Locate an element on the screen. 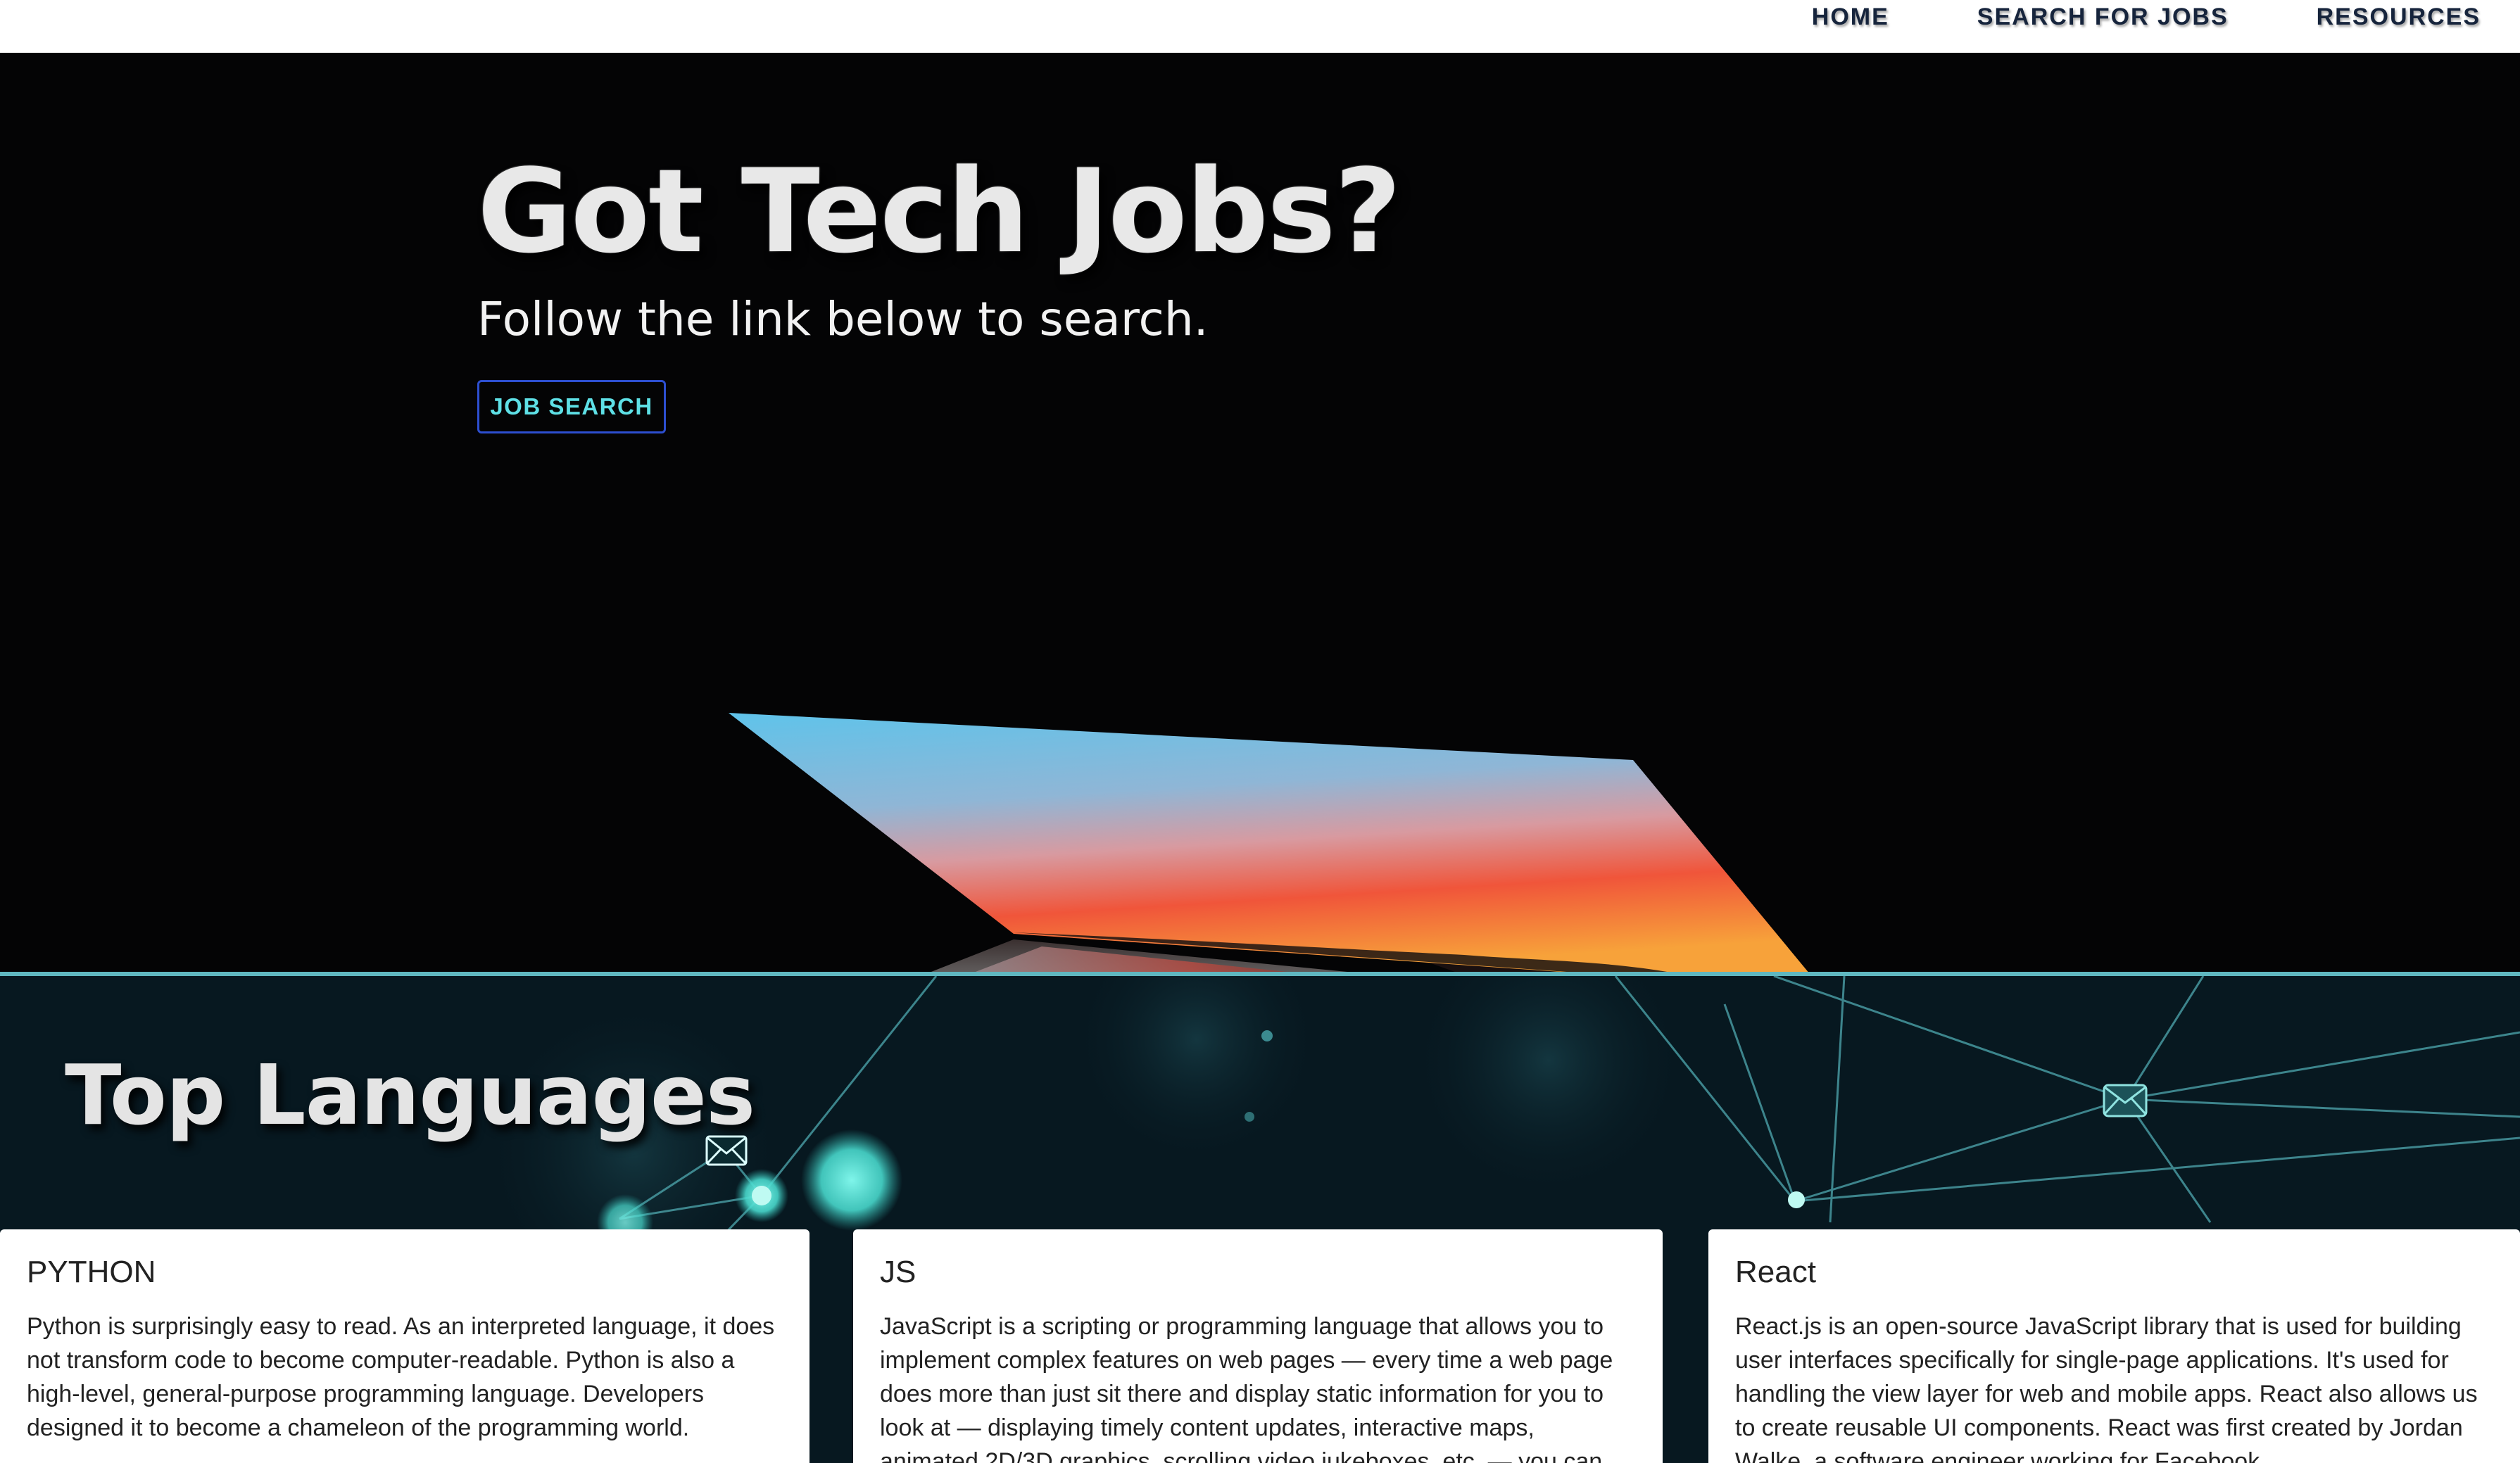 This screenshot has height=1463, width=2520. hero-subtitle: Follow the link below to search. is located at coordinates (843, 319).